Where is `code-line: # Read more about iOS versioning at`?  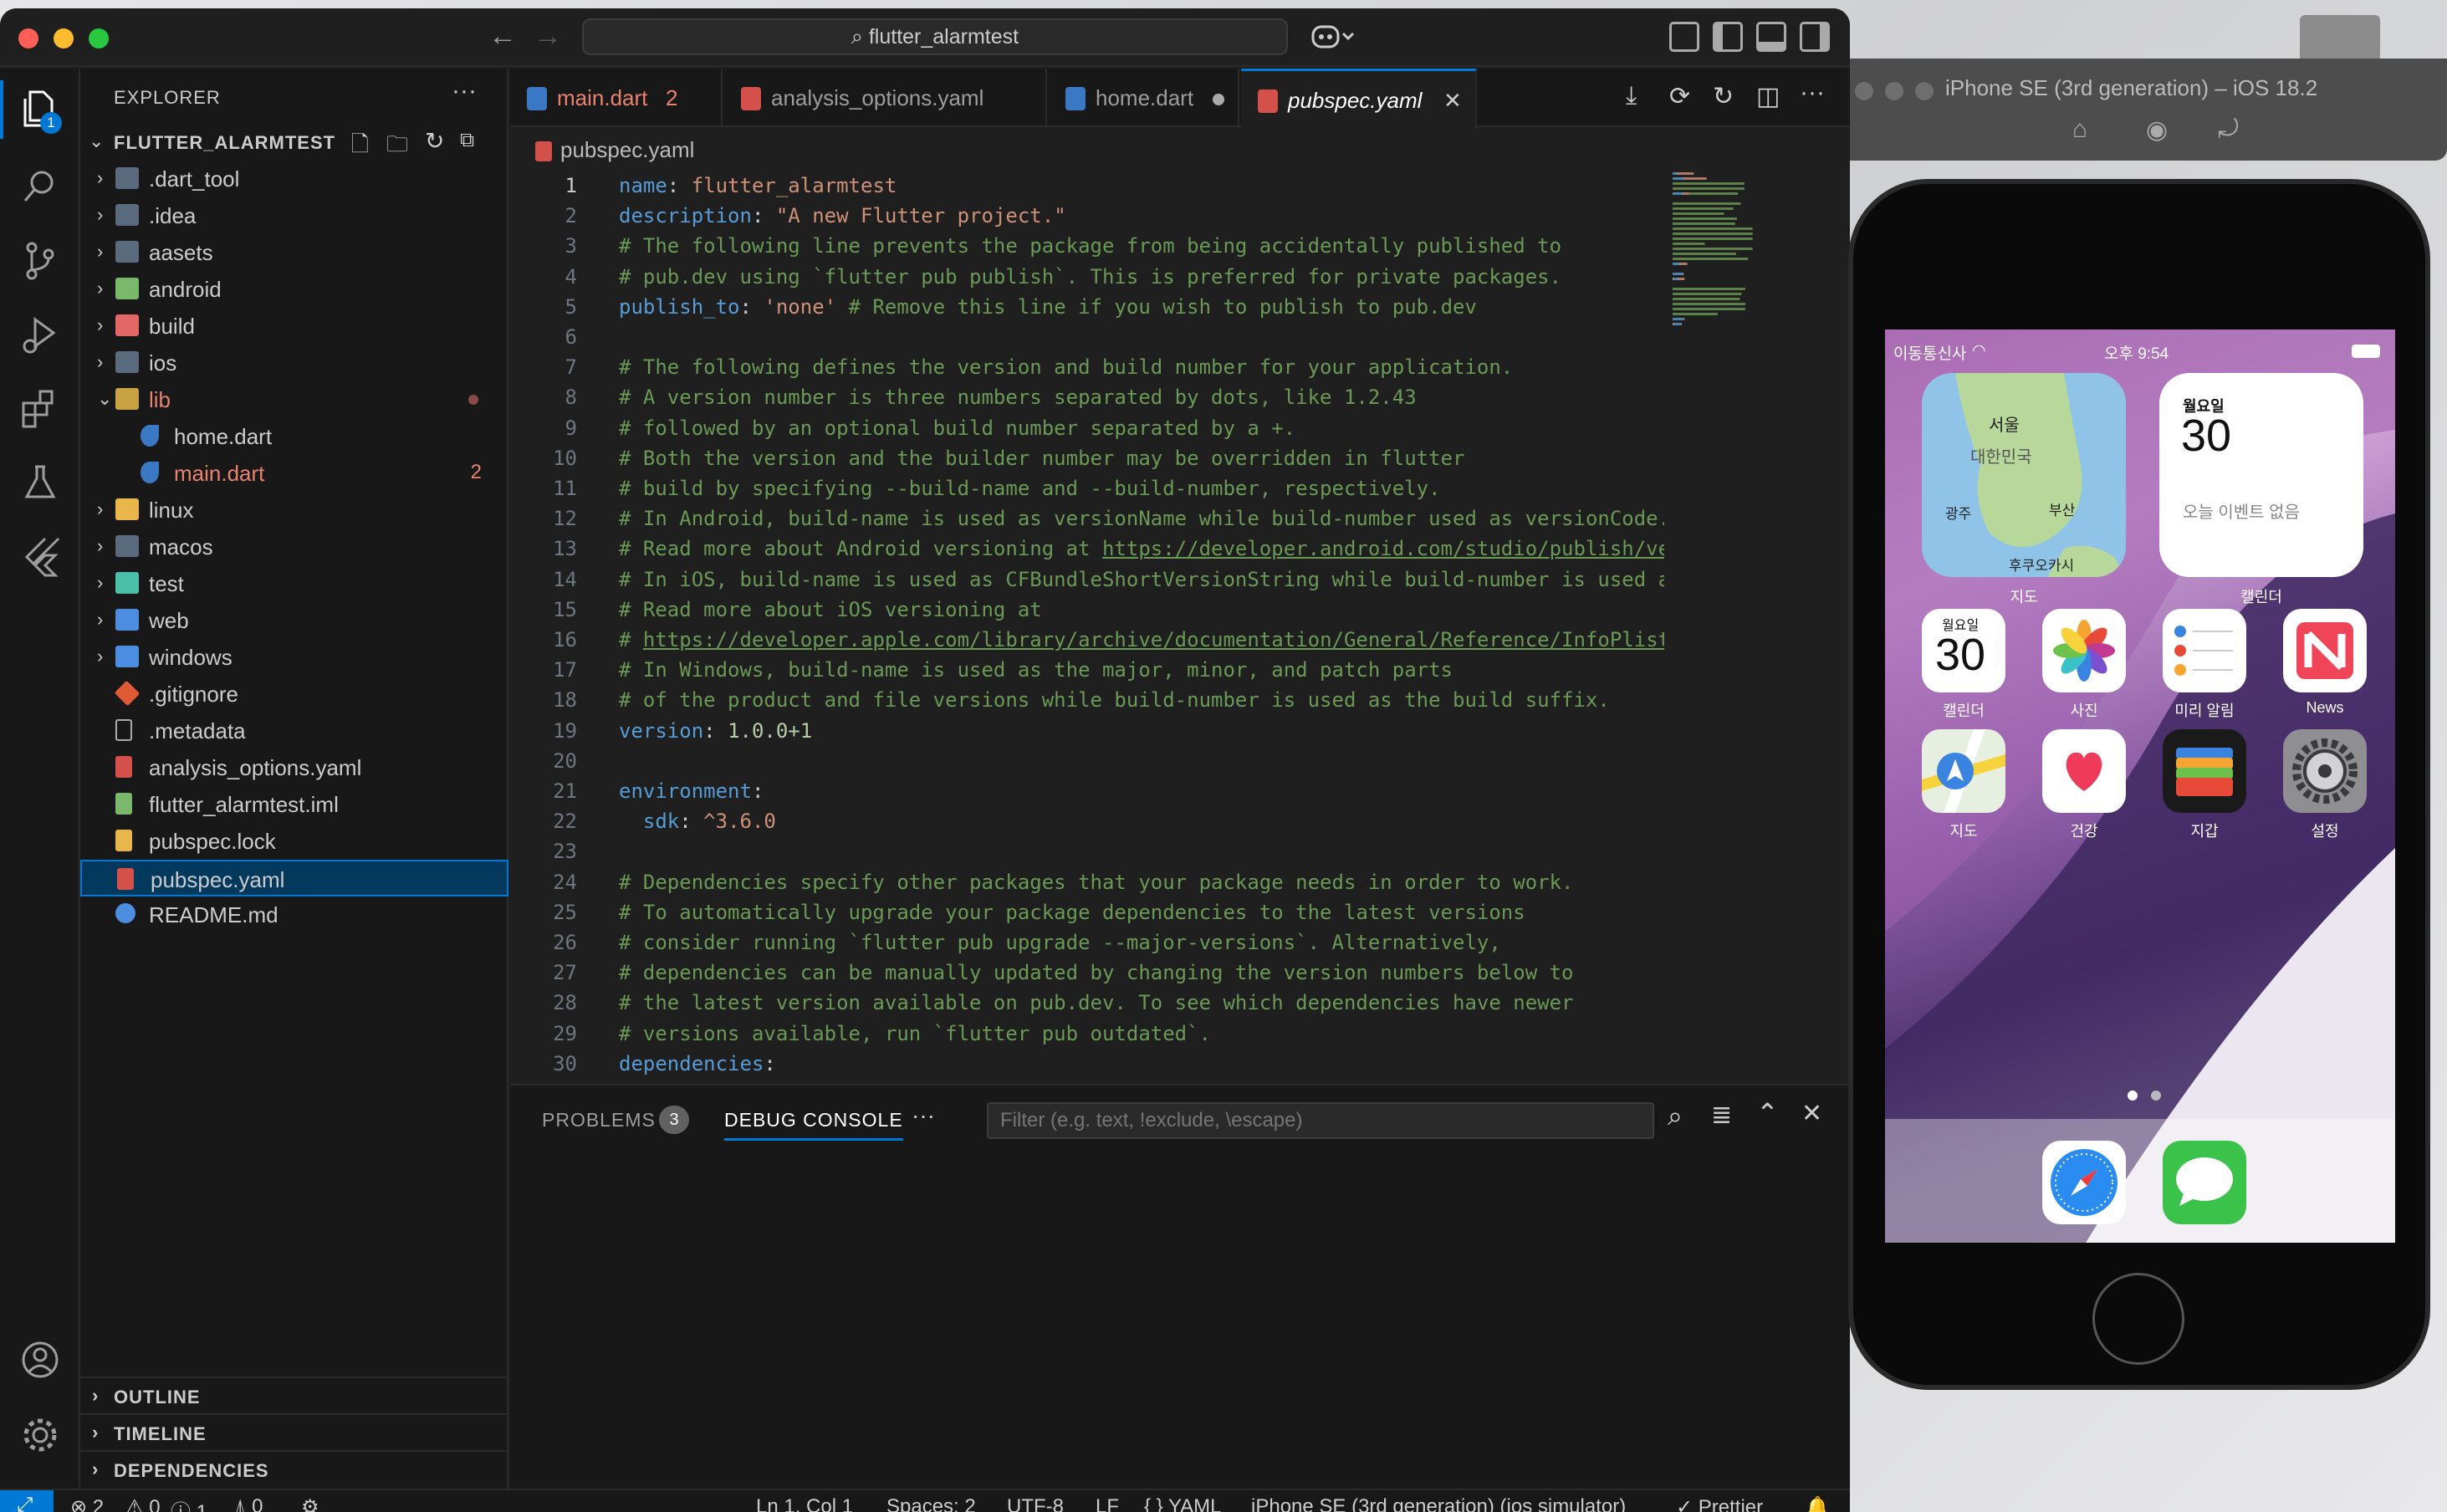 code-line: # Read more about iOS versioning at is located at coordinates (830, 609).